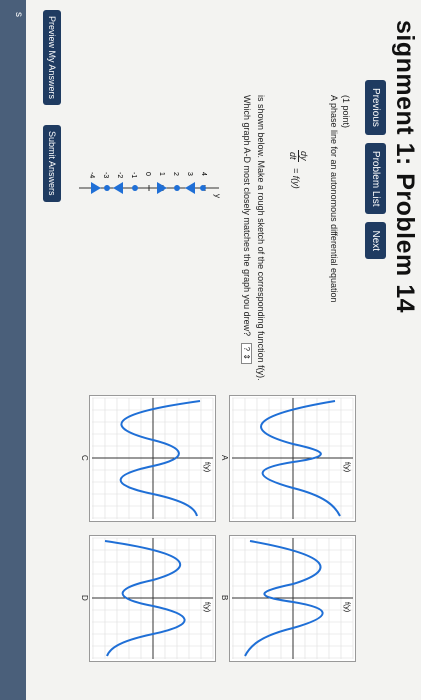  I want to click on problem-nav: Previous Problem List Next, so click(375, 170).